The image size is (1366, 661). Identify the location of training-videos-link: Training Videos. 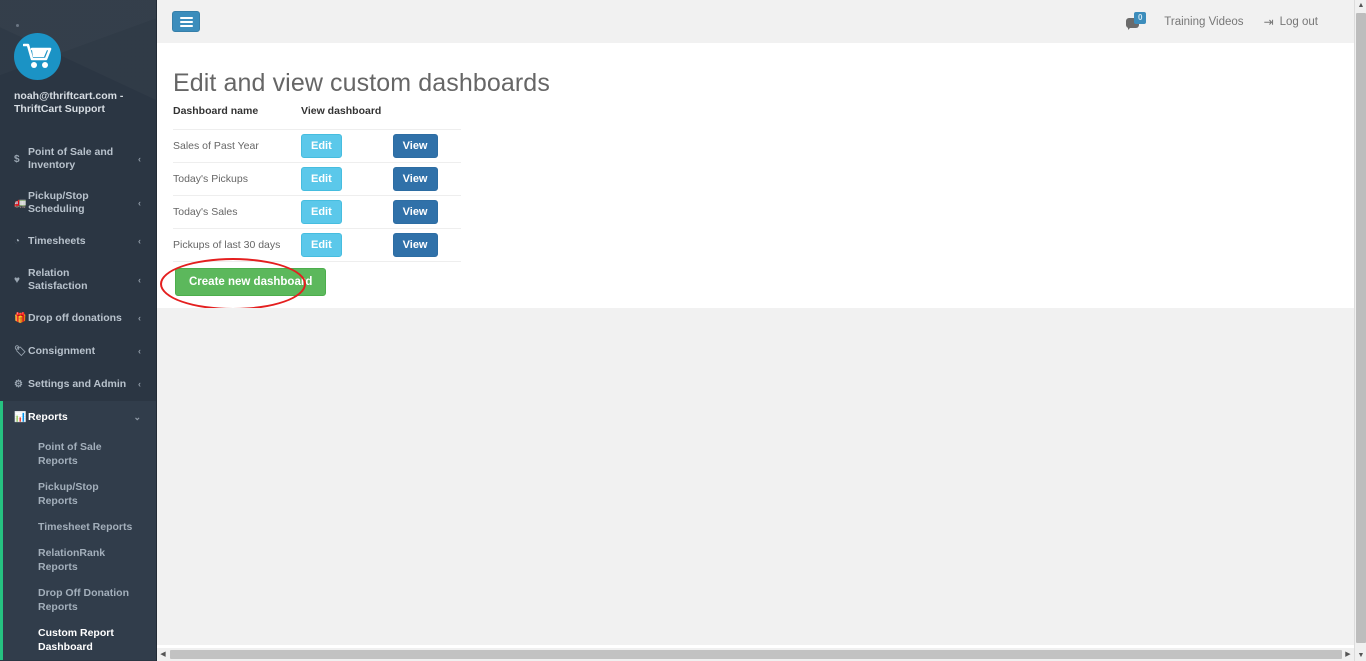
(1203, 22).